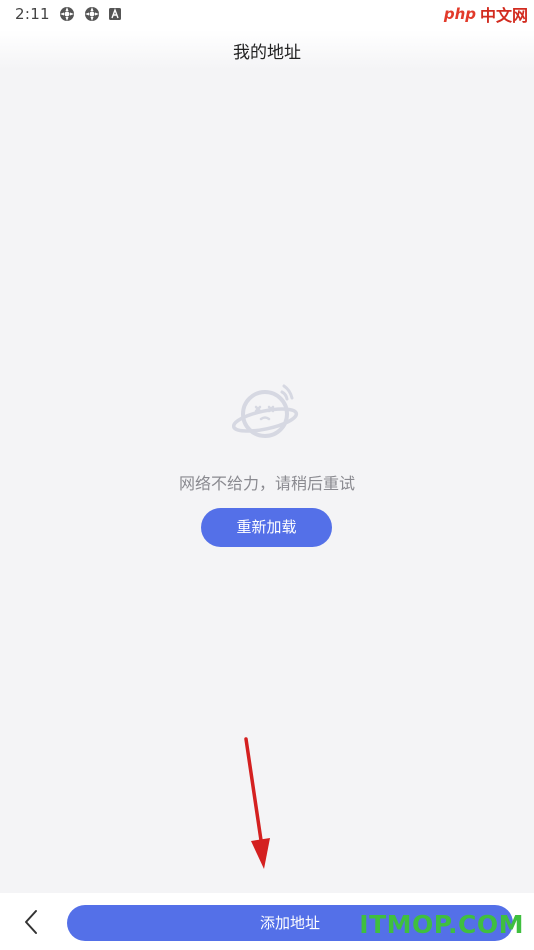  Describe the element at coordinates (503, 15) in the screenshot. I see `watermark-php-text: 中文网` at that location.